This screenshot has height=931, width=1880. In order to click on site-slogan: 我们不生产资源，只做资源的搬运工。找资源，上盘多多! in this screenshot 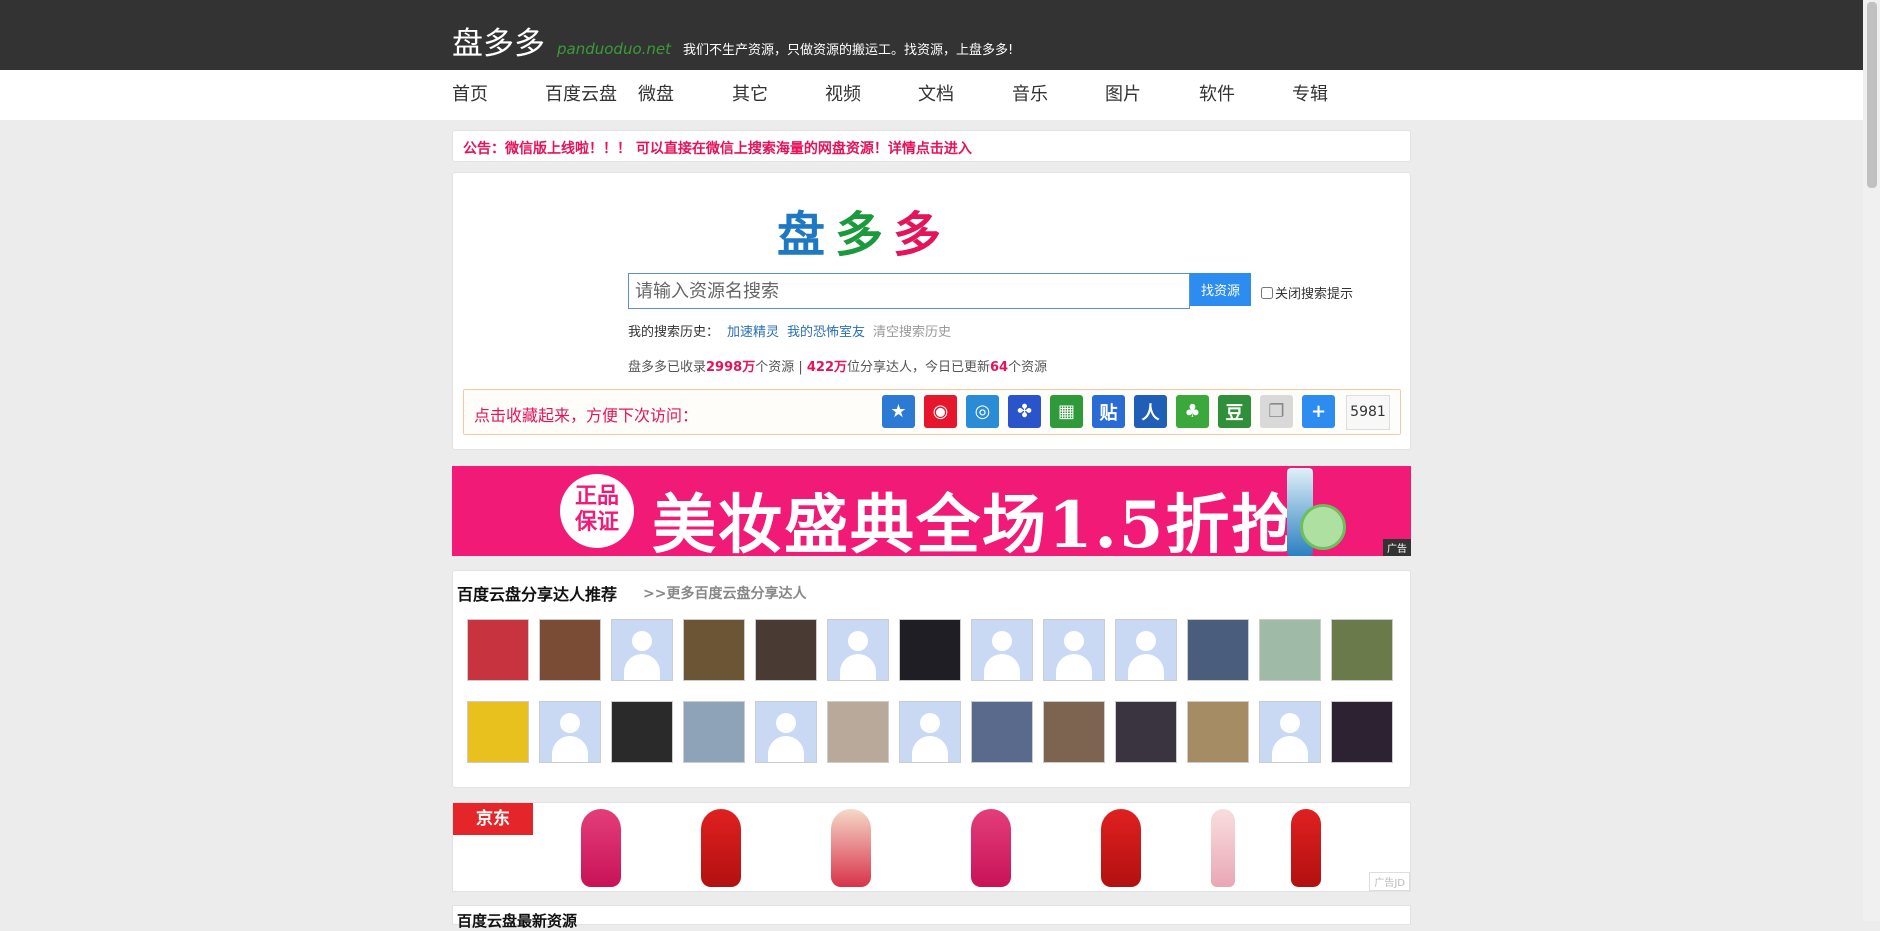, I will do `click(848, 50)`.